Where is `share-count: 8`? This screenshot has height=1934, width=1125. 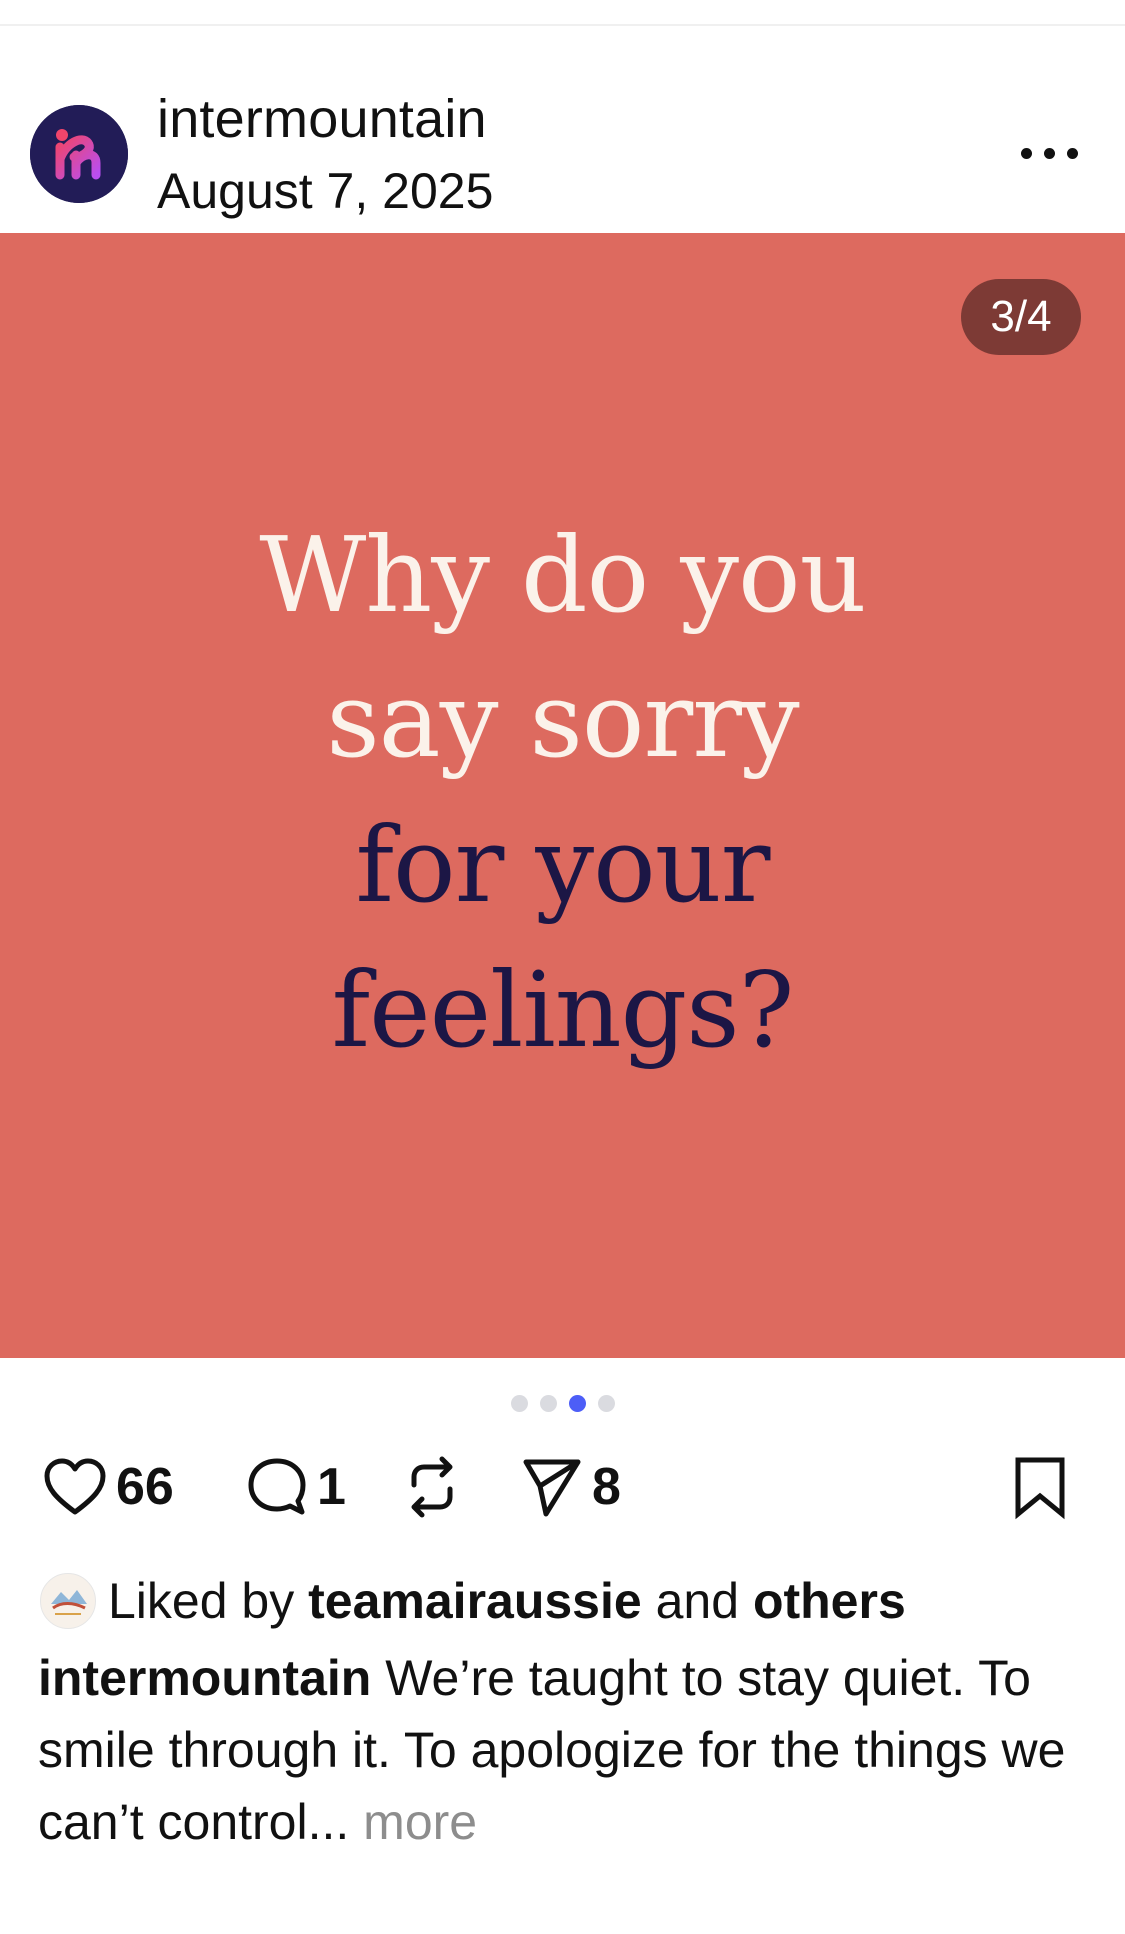 share-count: 8 is located at coordinates (606, 1487).